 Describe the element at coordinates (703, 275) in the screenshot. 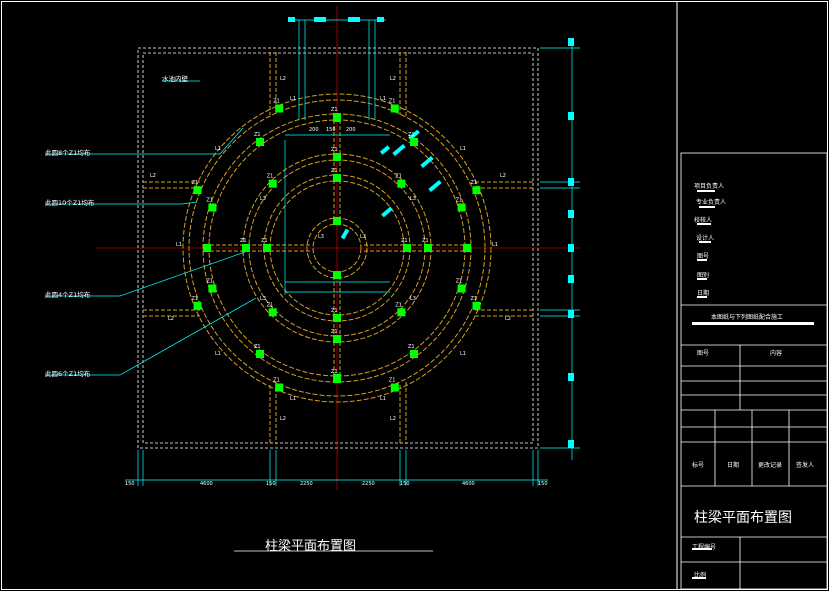

I see `role-drawing-type: 图别` at that location.